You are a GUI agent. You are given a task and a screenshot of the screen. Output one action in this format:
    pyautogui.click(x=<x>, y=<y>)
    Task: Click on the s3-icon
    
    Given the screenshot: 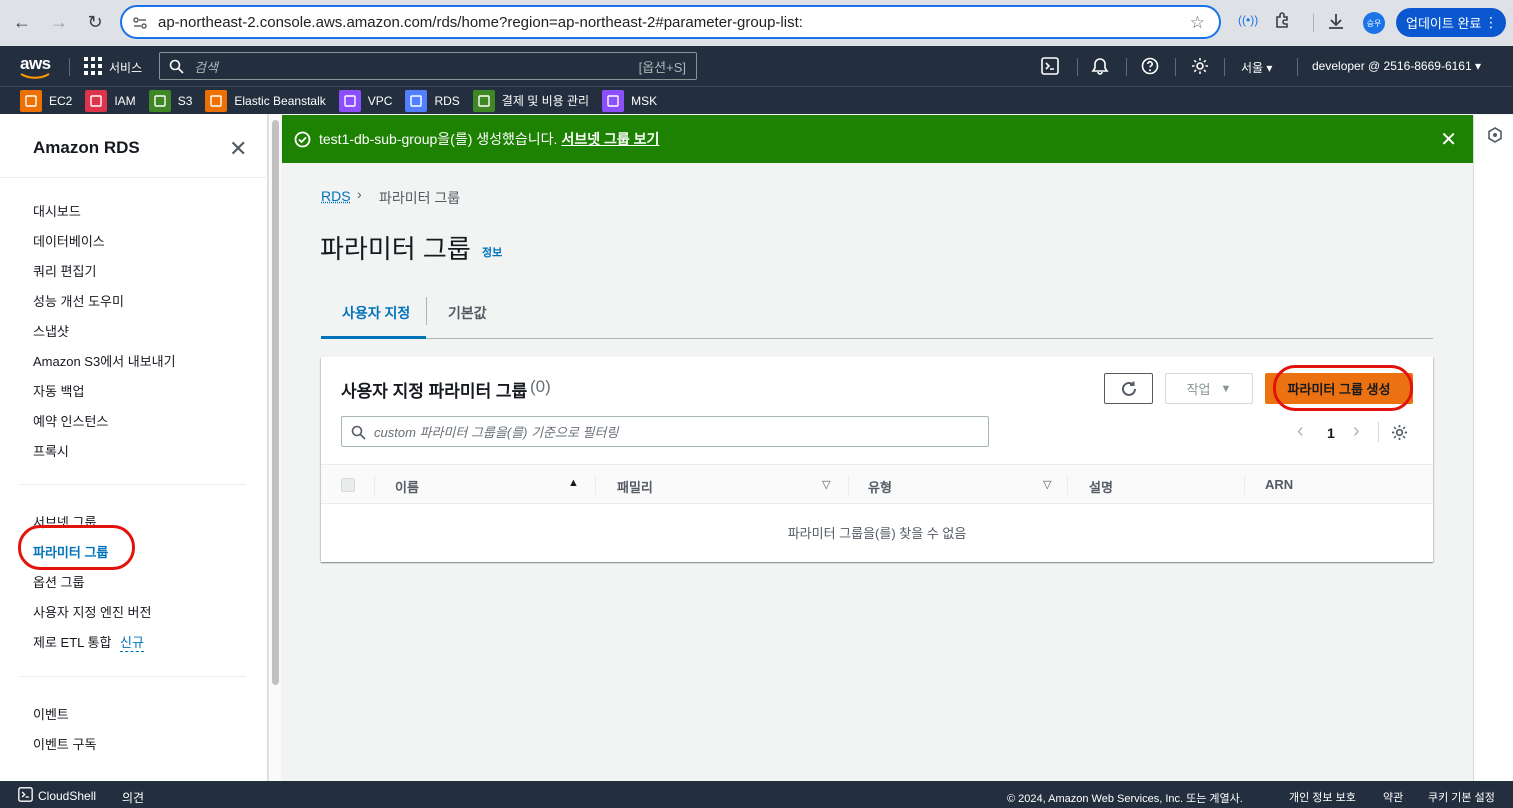 What is the action you would take?
    pyautogui.click(x=159, y=100)
    